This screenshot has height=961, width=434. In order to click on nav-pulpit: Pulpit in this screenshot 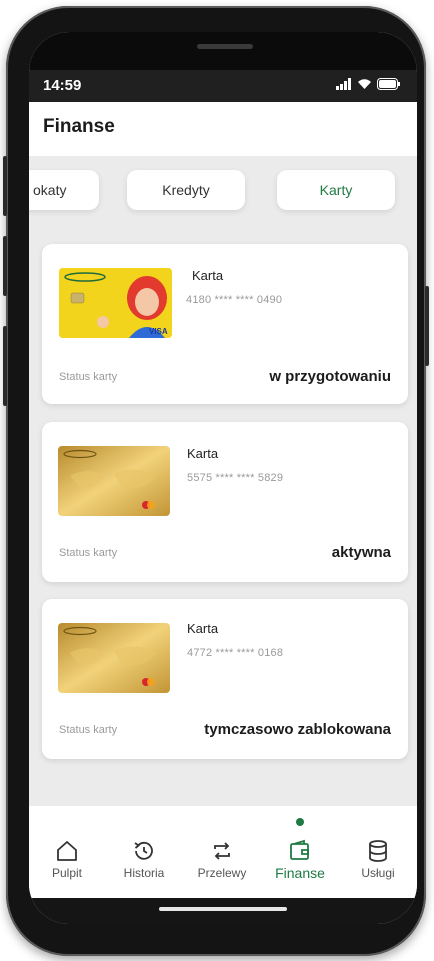, I will do `click(67, 846)`.